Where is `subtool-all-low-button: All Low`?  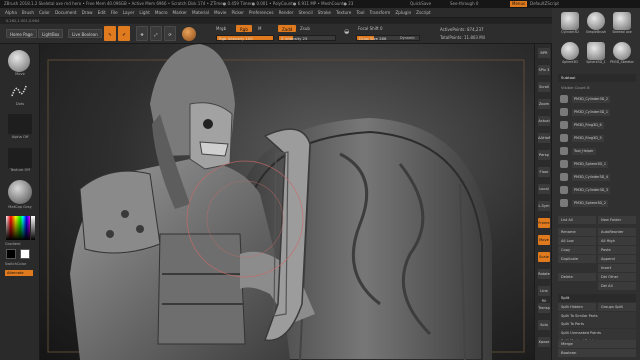 subtool-all-low-button: All Low is located at coordinates (577, 241).